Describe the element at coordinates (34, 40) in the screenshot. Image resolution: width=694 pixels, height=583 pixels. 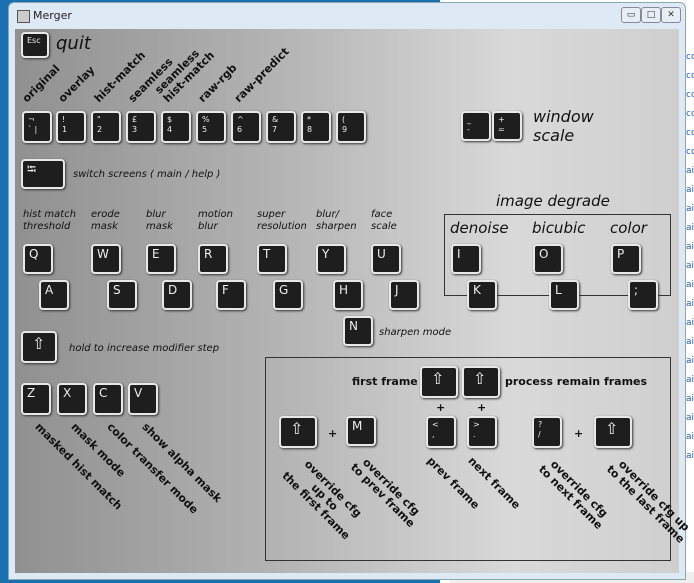
I see `key-label: Esc` at that location.